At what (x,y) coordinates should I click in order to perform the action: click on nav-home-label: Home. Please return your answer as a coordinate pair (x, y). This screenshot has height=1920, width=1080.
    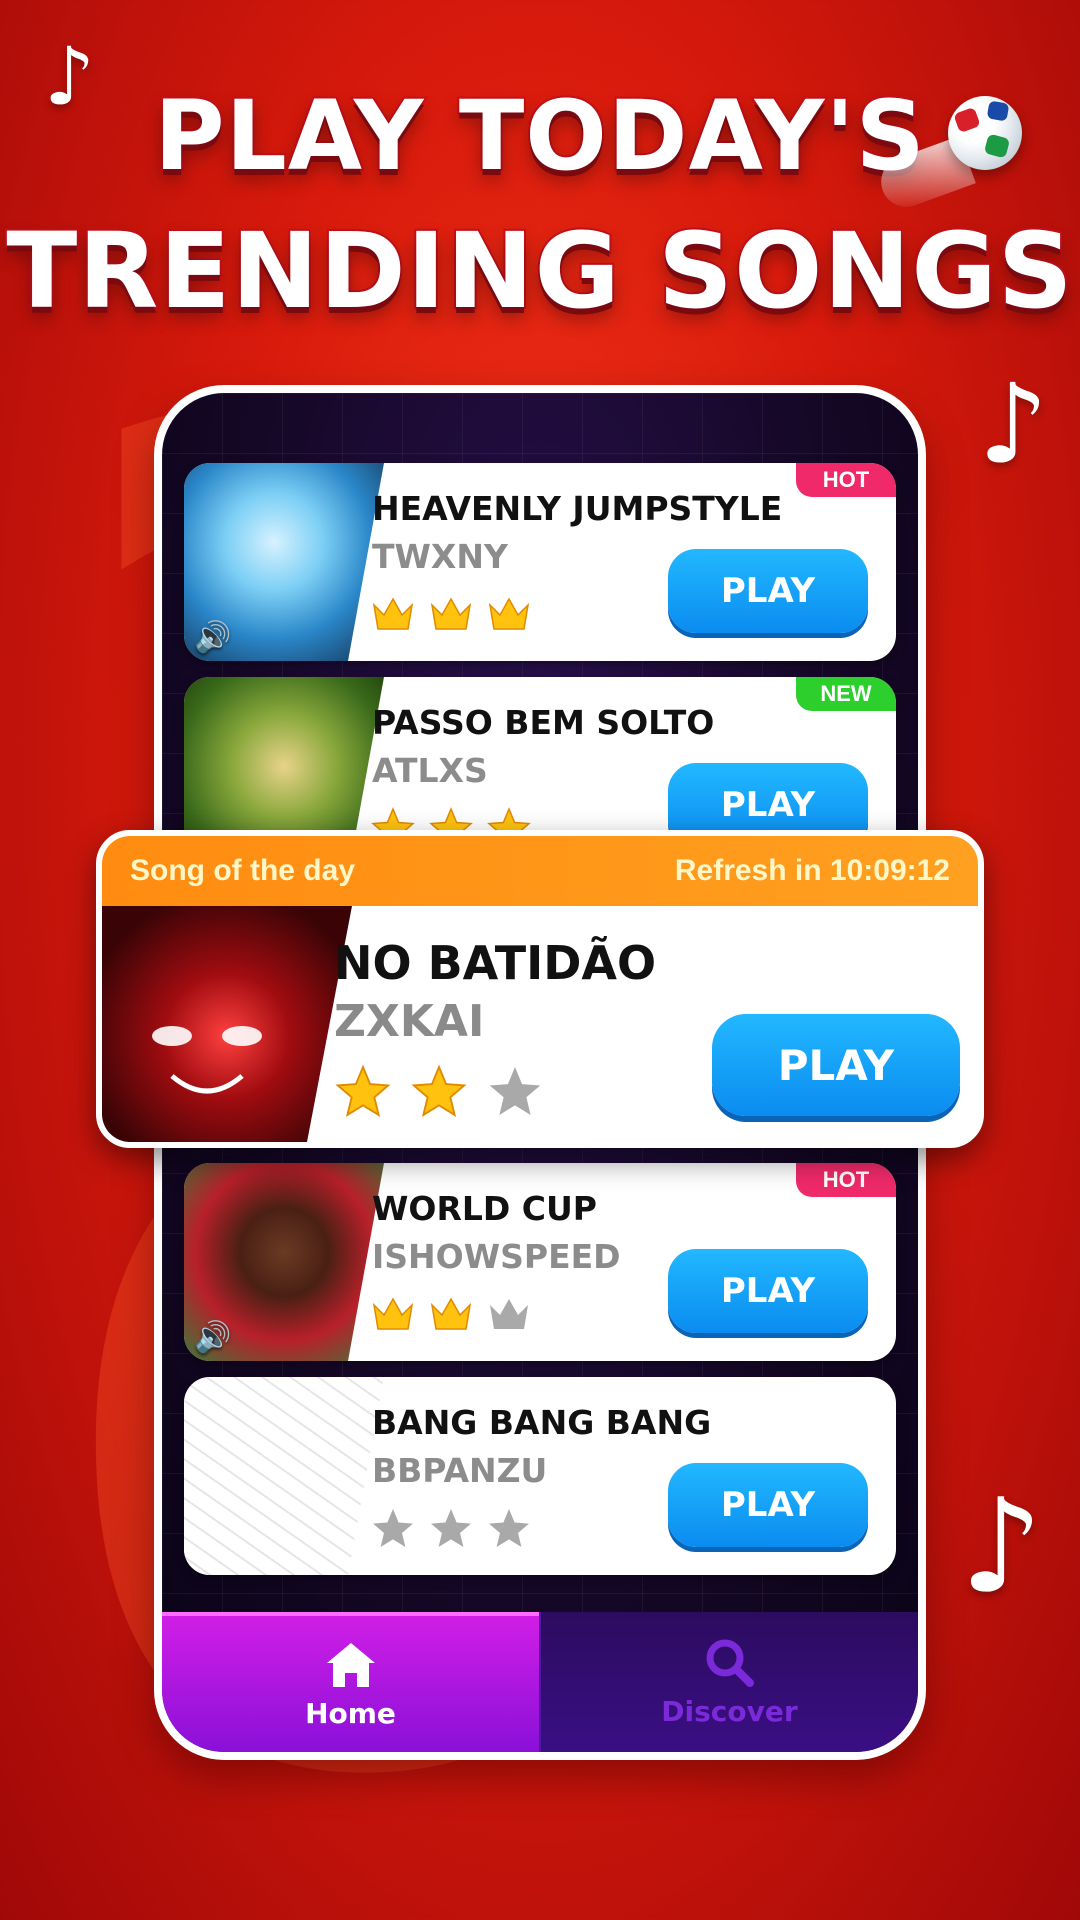
    Looking at the image, I should click on (350, 1713).